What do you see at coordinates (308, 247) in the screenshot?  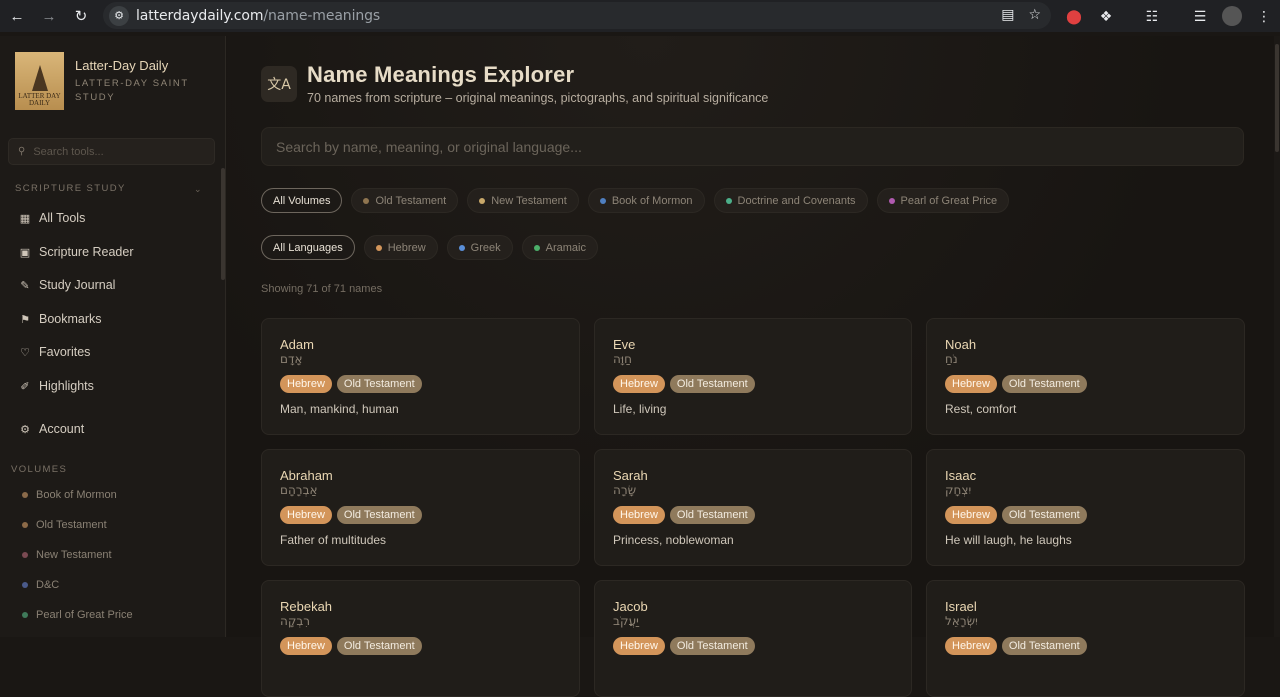 I see `filter-all-languages: All Languages` at bounding box center [308, 247].